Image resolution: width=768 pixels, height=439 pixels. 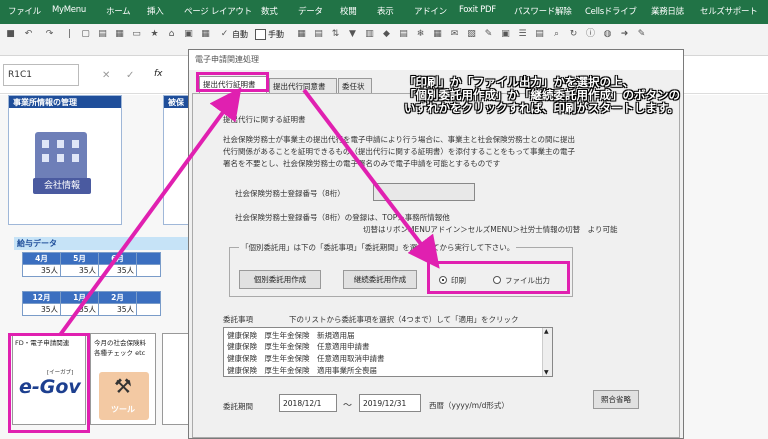 What do you see at coordinates (150, 212) in the screenshot?
I see `arrow-to-tab` at bounding box center [150, 212].